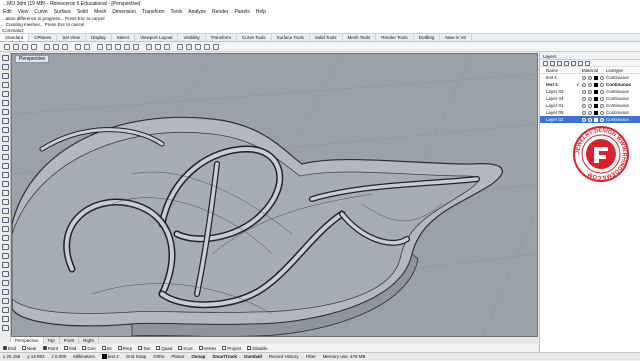 This screenshot has width=640, height=361. Describe the element at coordinates (124, 348) in the screenshot. I see `osnap-perp: Perp` at that location.